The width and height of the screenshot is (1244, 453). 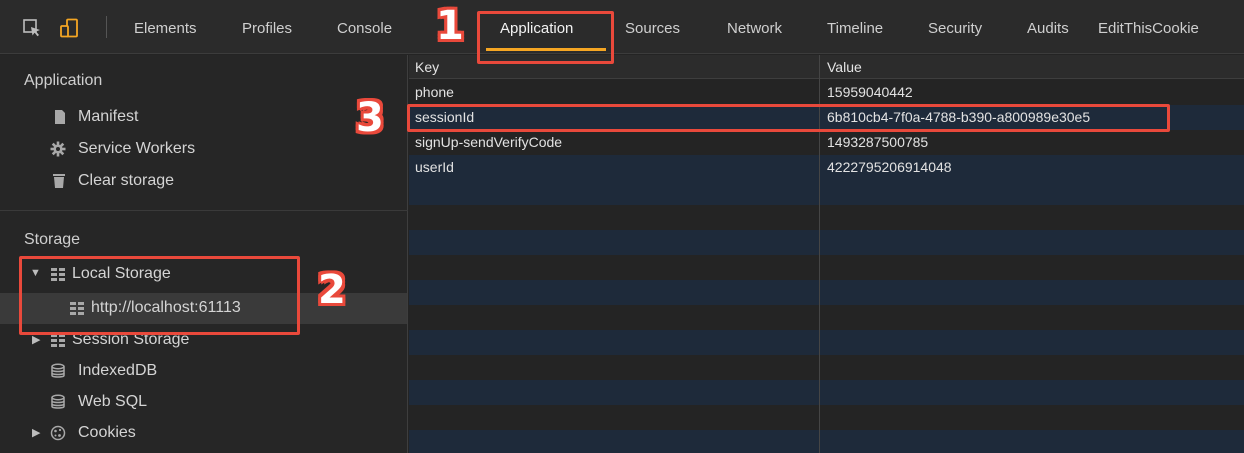 I want to click on tab-audits: Audits, so click(x=1048, y=28).